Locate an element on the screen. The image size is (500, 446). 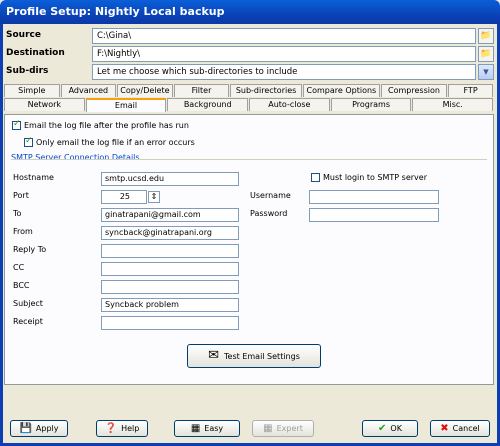
password-input is located at coordinates (374, 215).